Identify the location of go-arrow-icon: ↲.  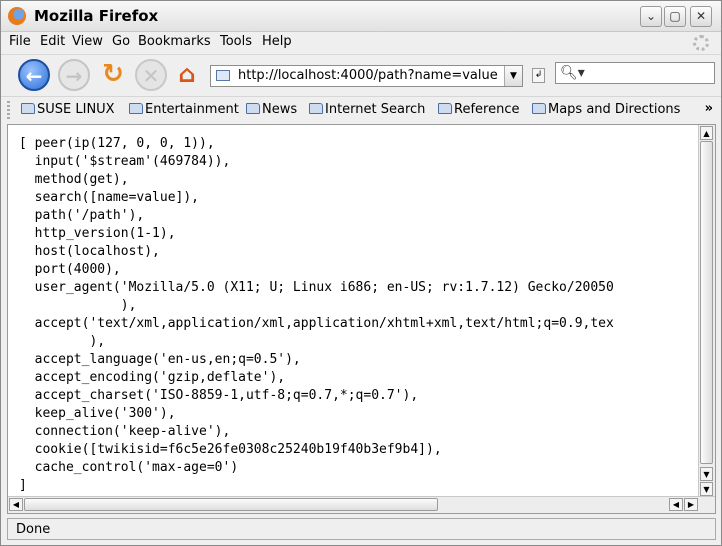
(538, 75).